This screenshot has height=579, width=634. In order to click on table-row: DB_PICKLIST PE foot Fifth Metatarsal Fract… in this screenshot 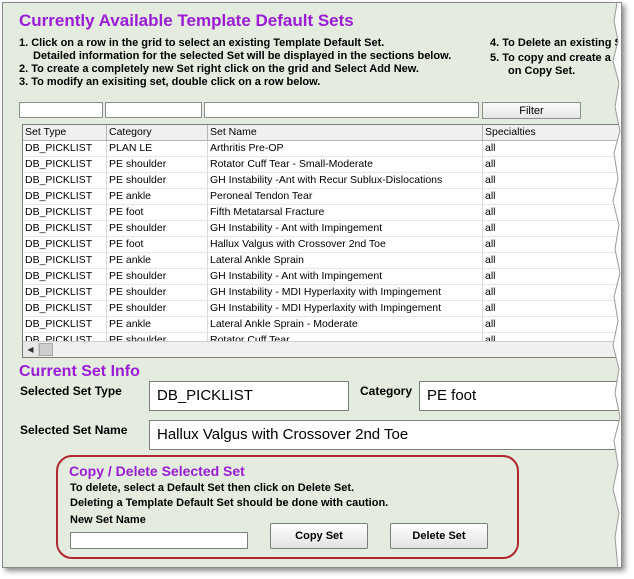, I will do `click(322, 213)`.